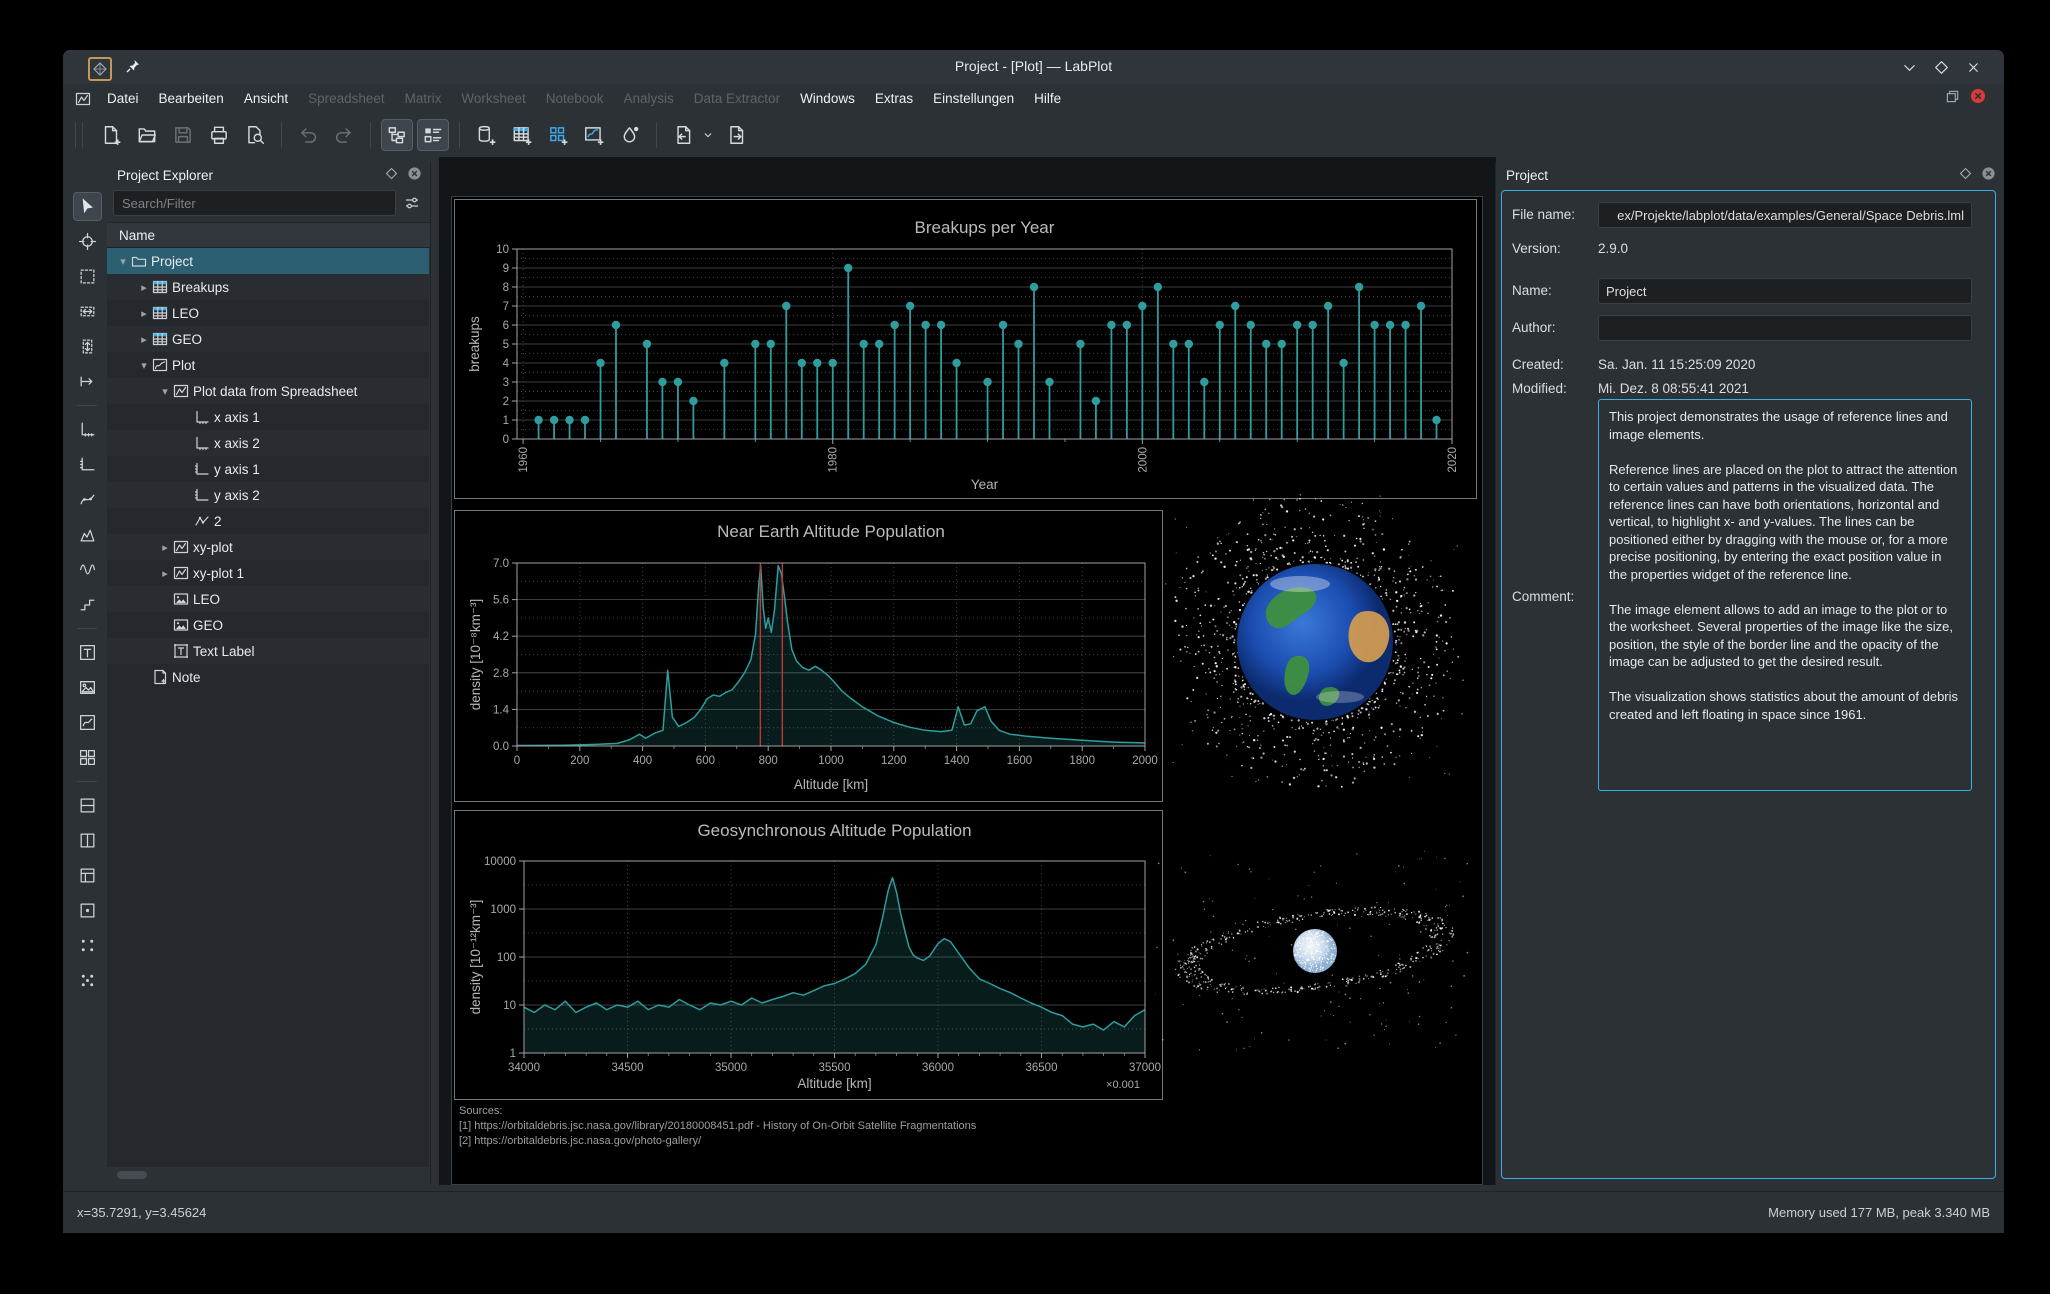 The width and height of the screenshot is (2050, 1294). What do you see at coordinates (87, 346) in the screenshot?
I see `zoom-y-select-tool-button` at bounding box center [87, 346].